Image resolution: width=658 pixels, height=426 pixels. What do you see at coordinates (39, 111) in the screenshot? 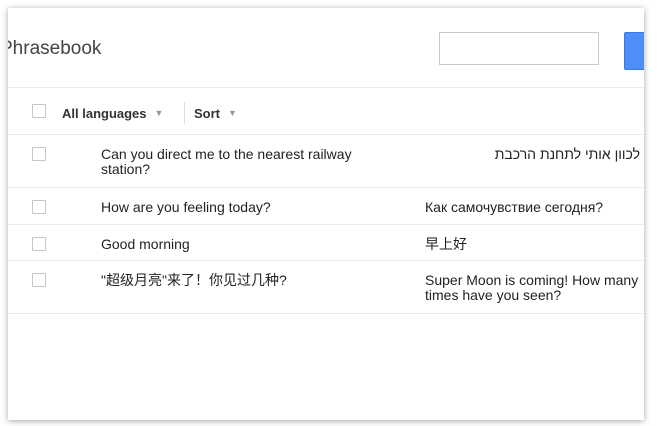
I see `select-all-checkbox` at bounding box center [39, 111].